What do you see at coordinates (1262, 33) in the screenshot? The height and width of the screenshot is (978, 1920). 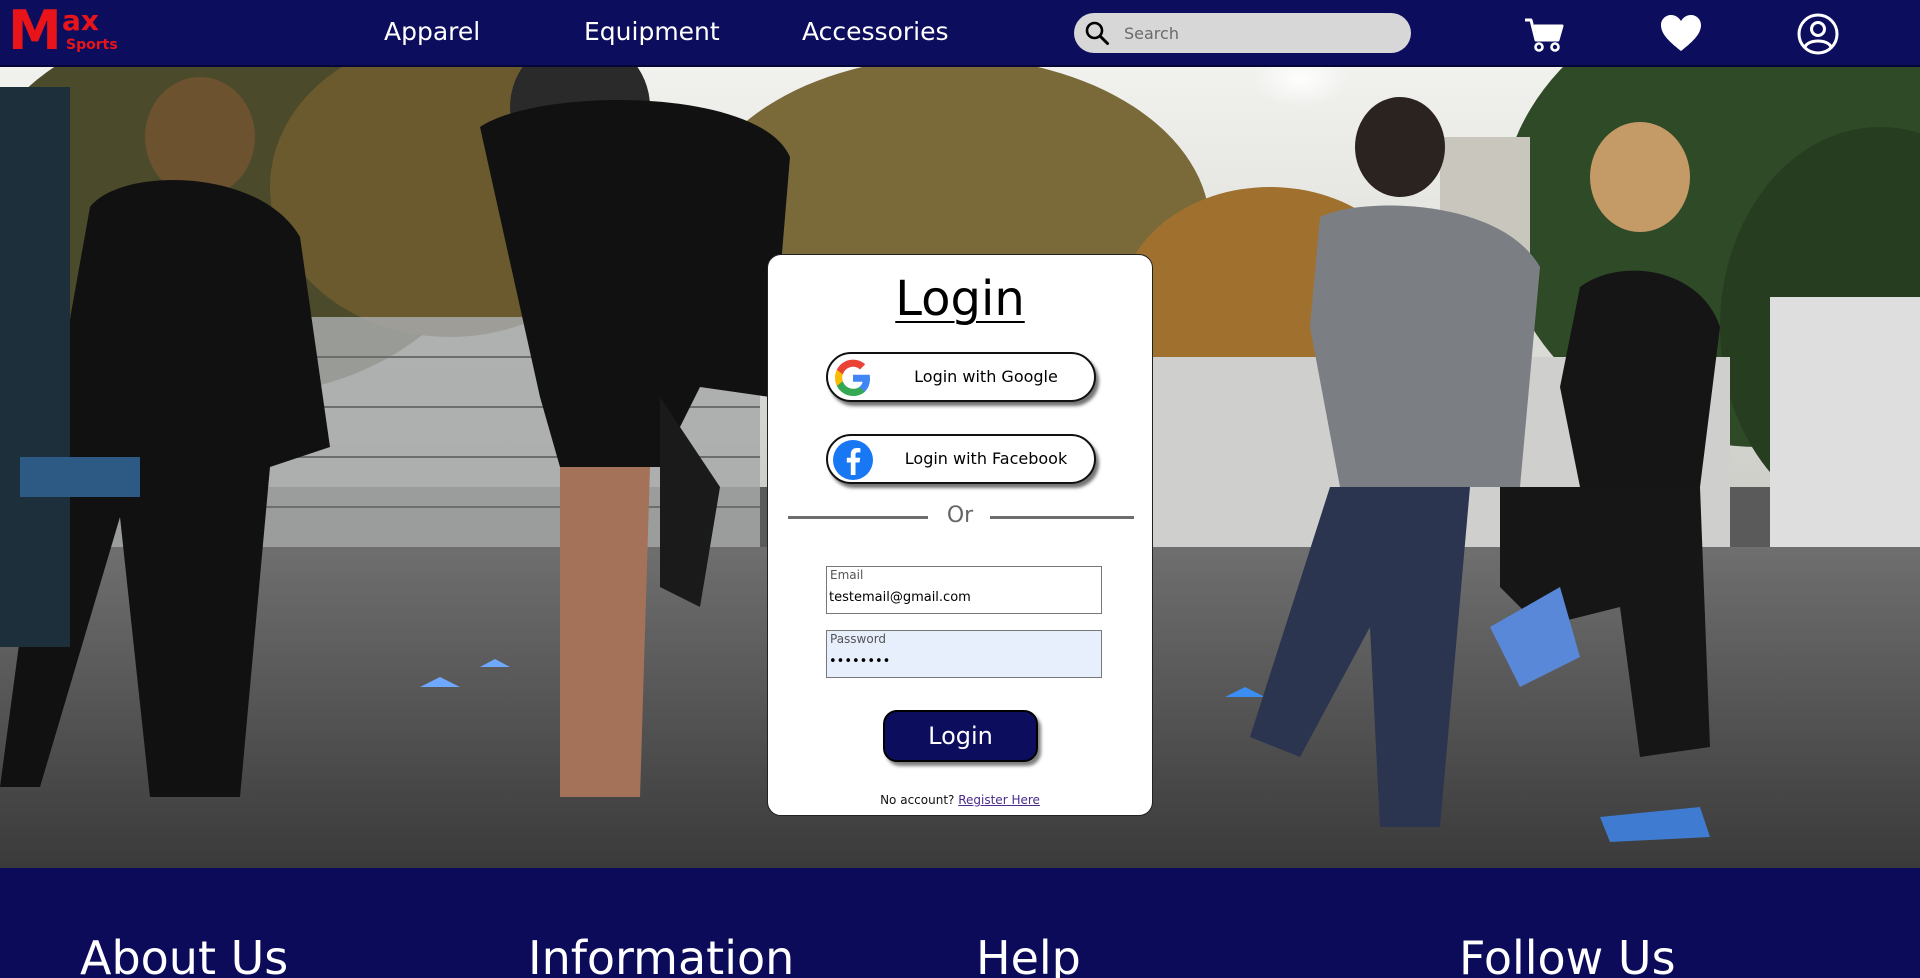 I see `search-input` at bounding box center [1262, 33].